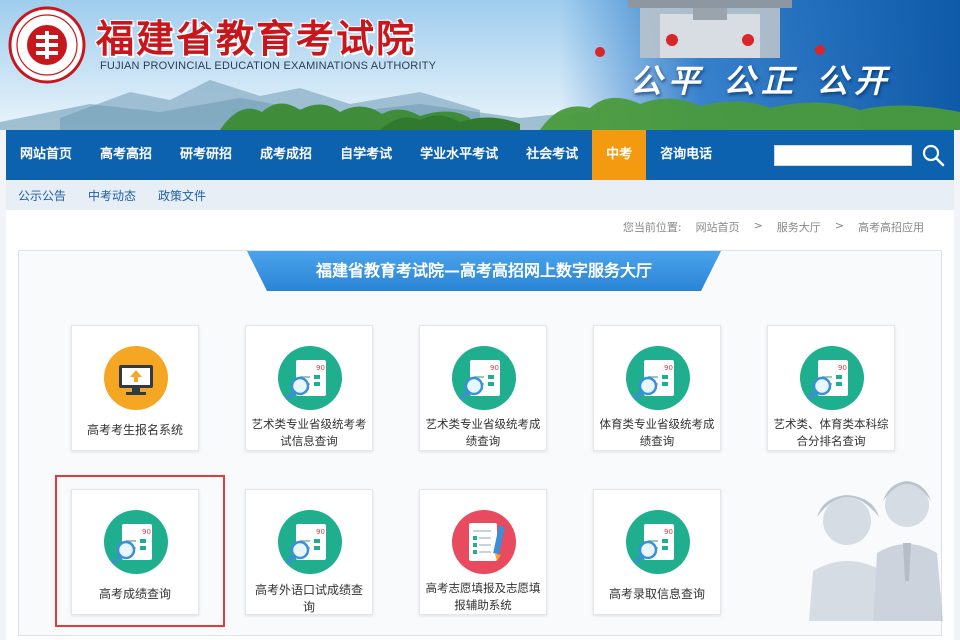 This screenshot has height=640, width=960. What do you see at coordinates (134, 430) in the screenshot?
I see `card-label: 高考考生报名系统` at bounding box center [134, 430].